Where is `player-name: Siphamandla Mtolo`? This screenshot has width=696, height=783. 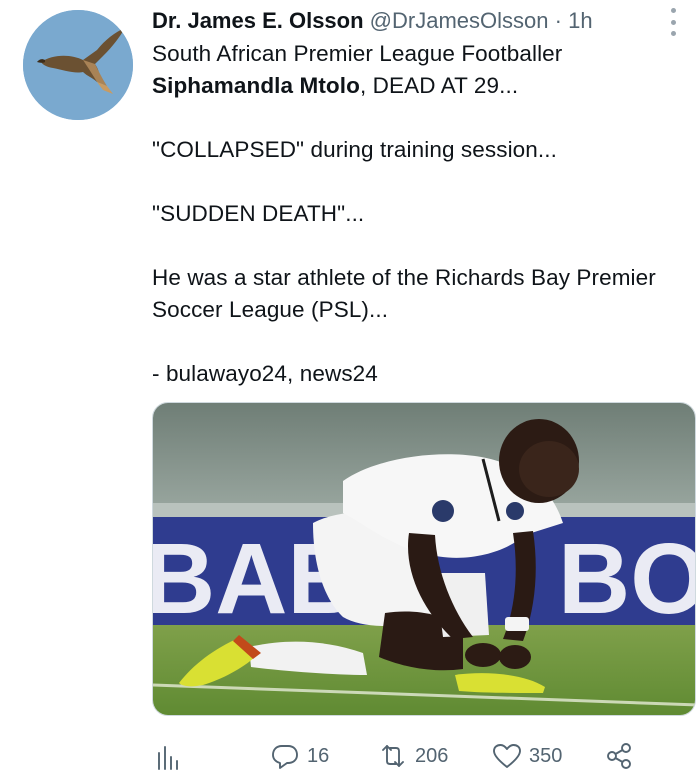 player-name: Siphamandla Mtolo is located at coordinates (256, 85).